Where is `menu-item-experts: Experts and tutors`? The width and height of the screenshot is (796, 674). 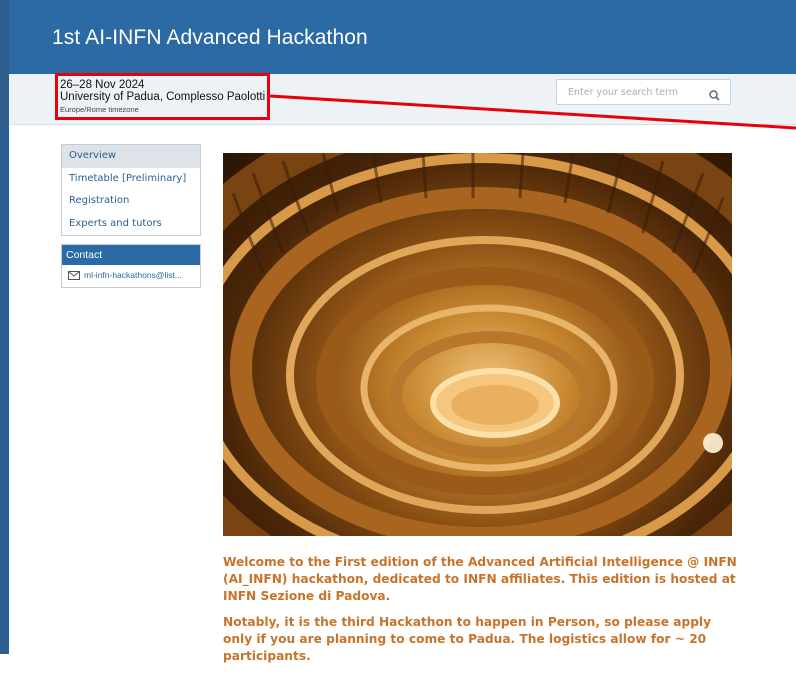
menu-item-experts: Experts and tutors is located at coordinates (131, 224).